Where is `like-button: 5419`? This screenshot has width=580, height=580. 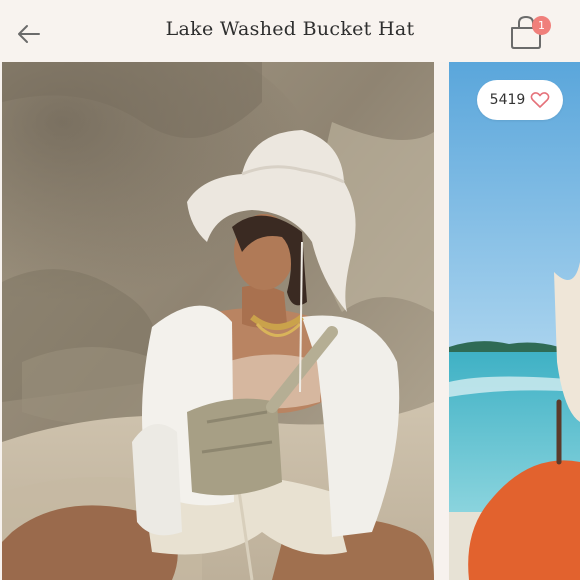 like-button: 5419 is located at coordinates (520, 100).